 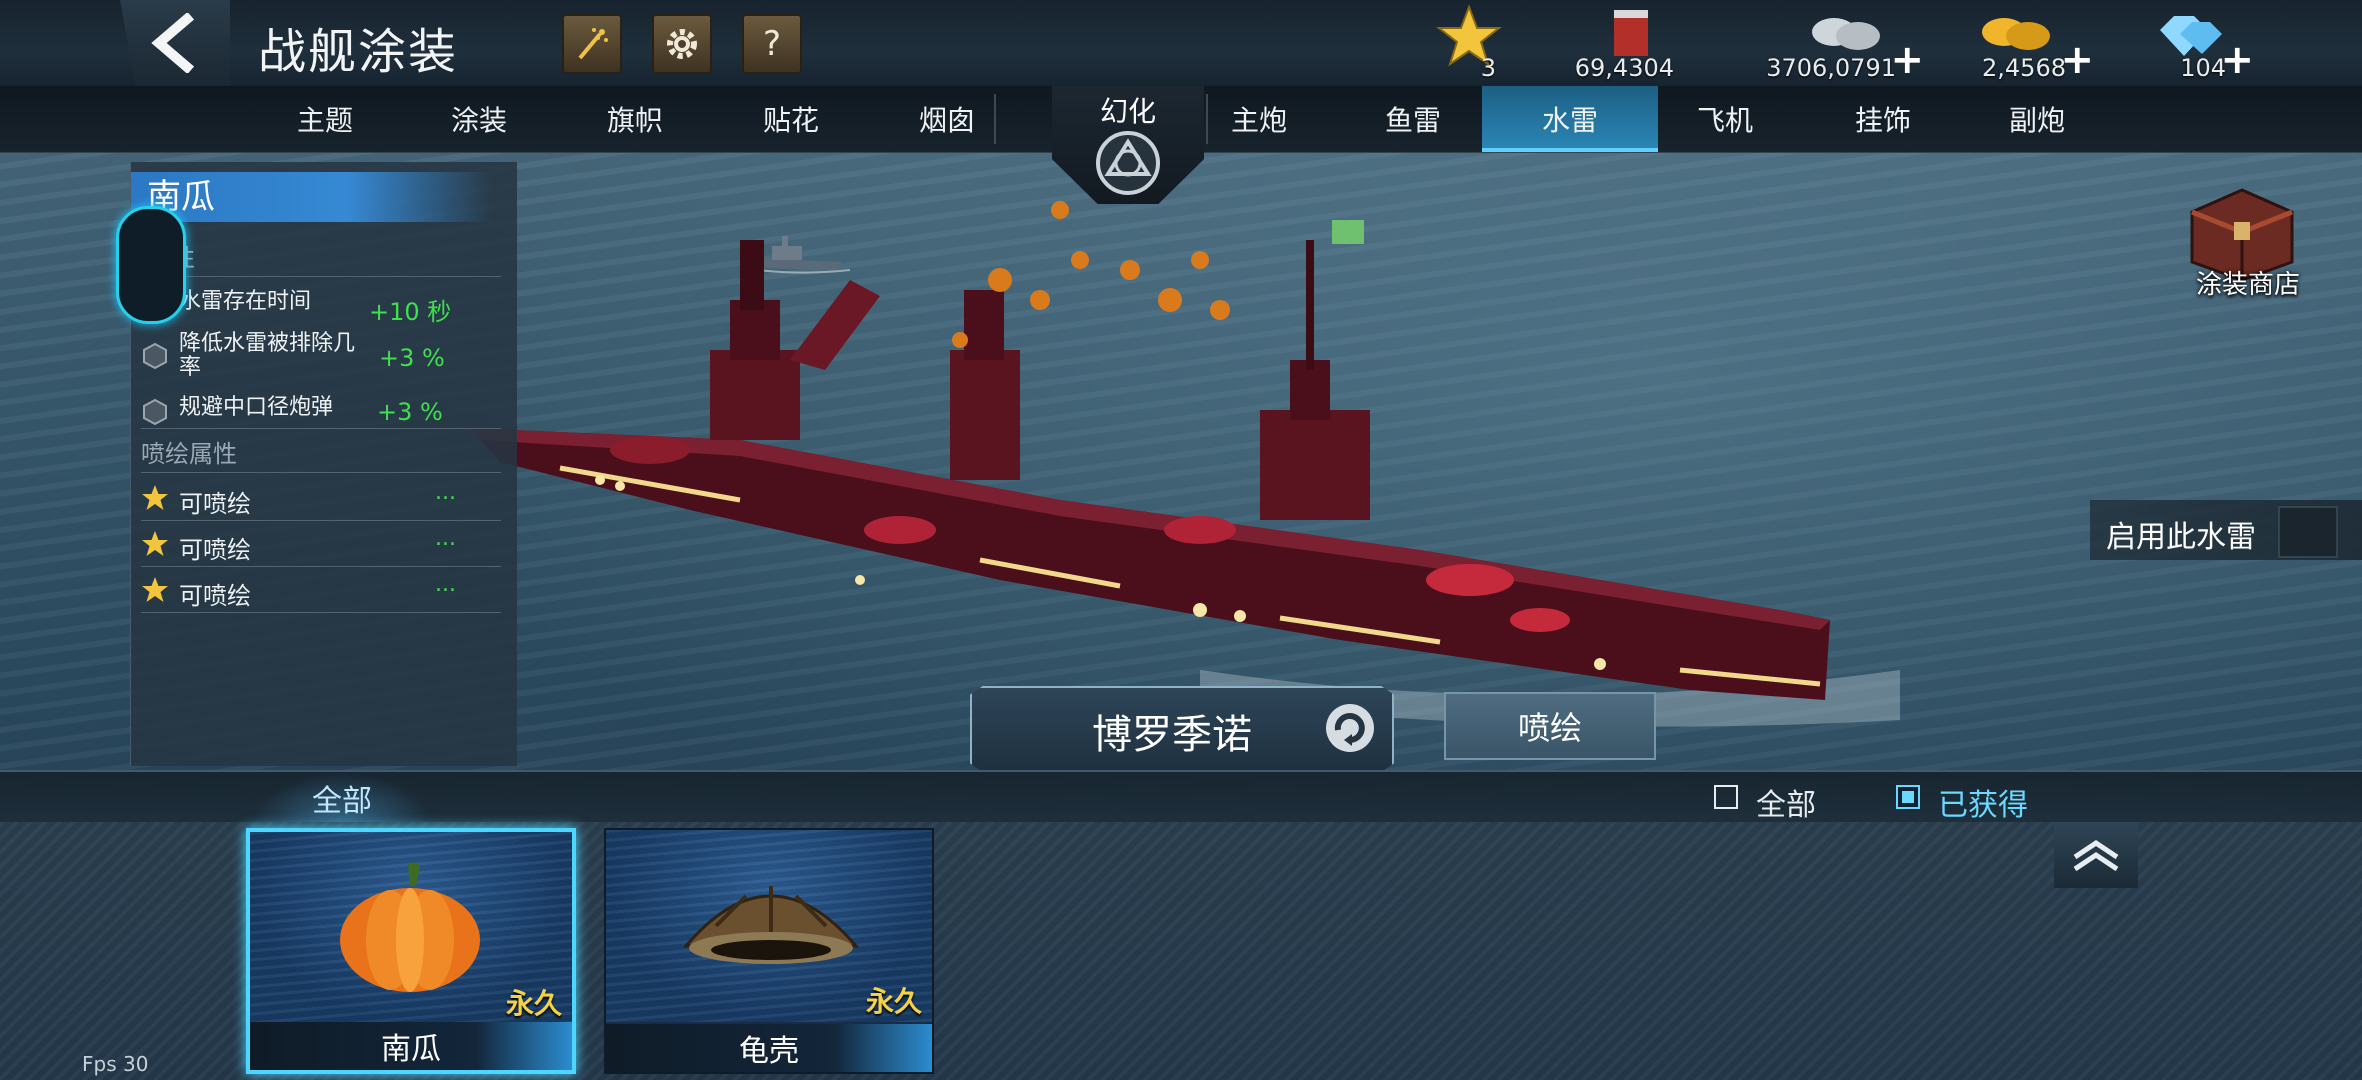 I want to click on fps-counter: Fps 30, so click(x=115, y=1064).